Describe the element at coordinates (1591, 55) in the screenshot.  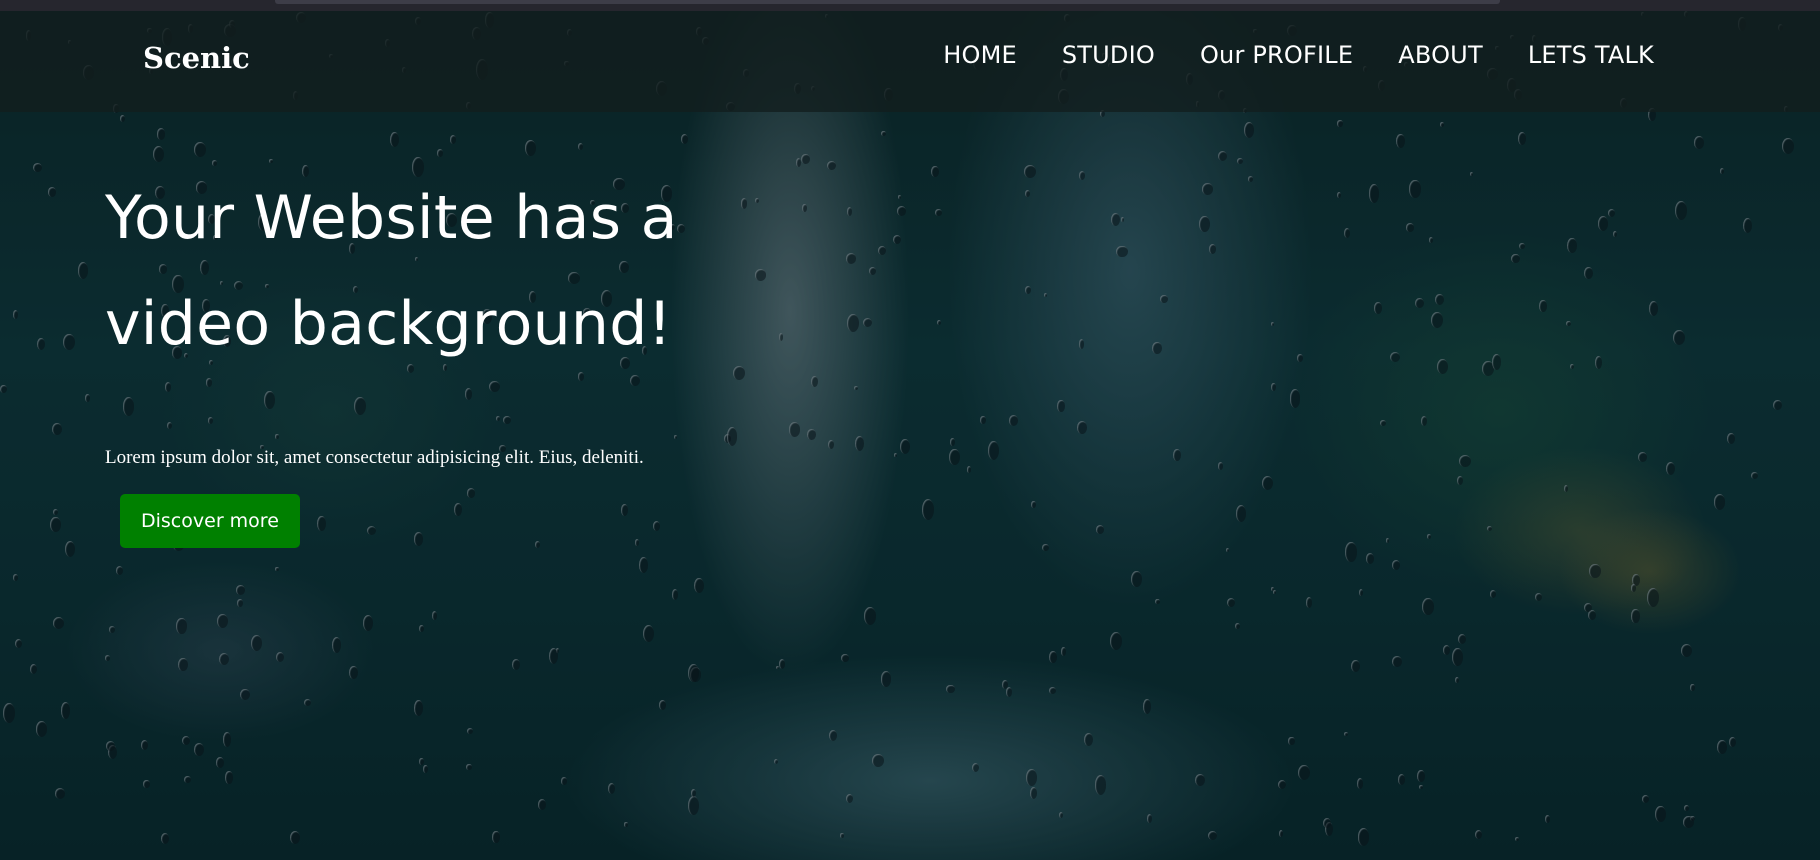
I see `nav-link-lets-talk: LETS TALK` at that location.